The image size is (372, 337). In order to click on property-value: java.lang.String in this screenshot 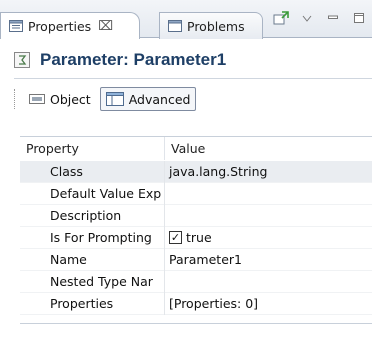, I will do `click(268, 171)`.